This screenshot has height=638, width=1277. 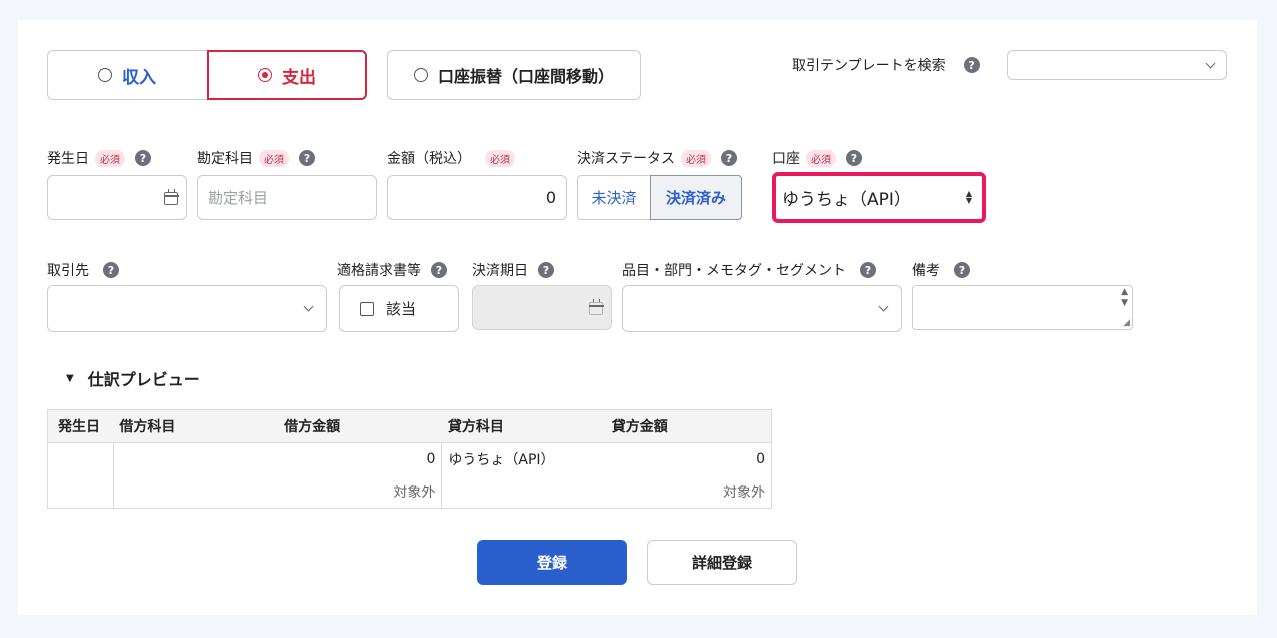 What do you see at coordinates (1117, 65) in the screenshot?
I see `template-search-select` at bounding box center [1117, 65].